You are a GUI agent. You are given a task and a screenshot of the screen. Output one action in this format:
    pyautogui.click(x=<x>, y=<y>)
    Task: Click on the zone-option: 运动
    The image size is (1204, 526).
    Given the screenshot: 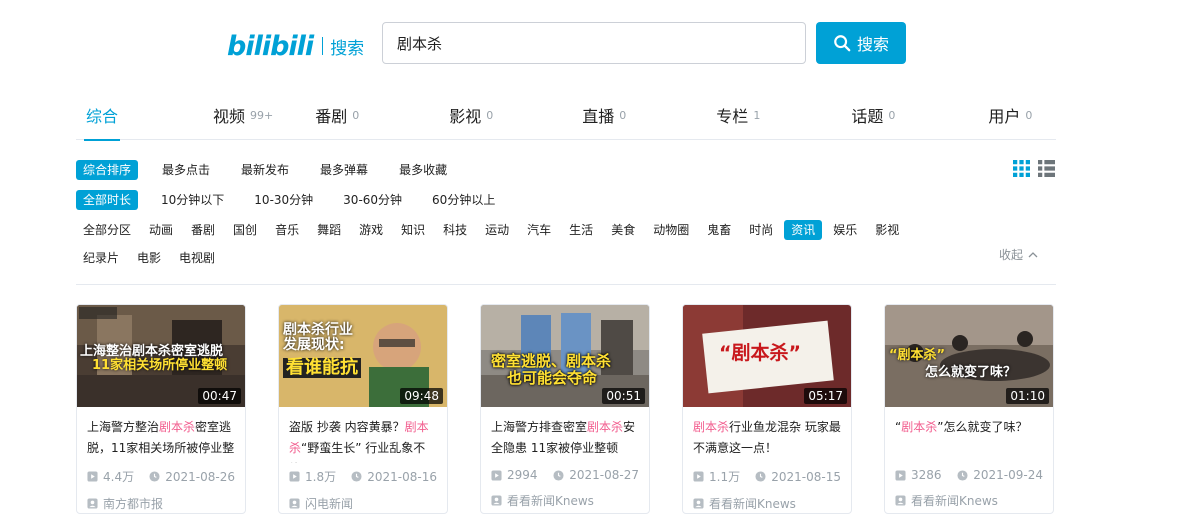 What is the action you would take?
    pyautogui.click(x=497, y=230)
    